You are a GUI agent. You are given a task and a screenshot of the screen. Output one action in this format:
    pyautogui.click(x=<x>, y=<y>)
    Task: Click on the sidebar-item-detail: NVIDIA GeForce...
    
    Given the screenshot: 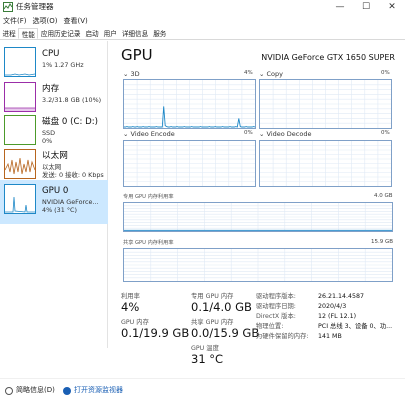 What is the action you would take?
    pyautogui.click(x=70, y=202)
    